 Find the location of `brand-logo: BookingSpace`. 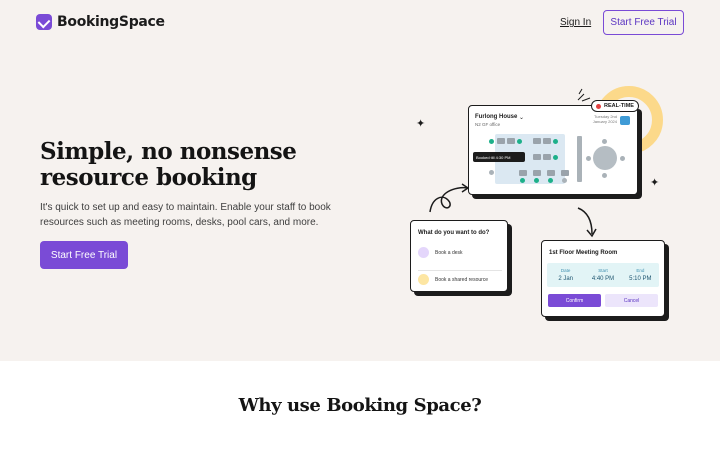

brand-logo: BookingSpace is located at coordinates (100, 22).